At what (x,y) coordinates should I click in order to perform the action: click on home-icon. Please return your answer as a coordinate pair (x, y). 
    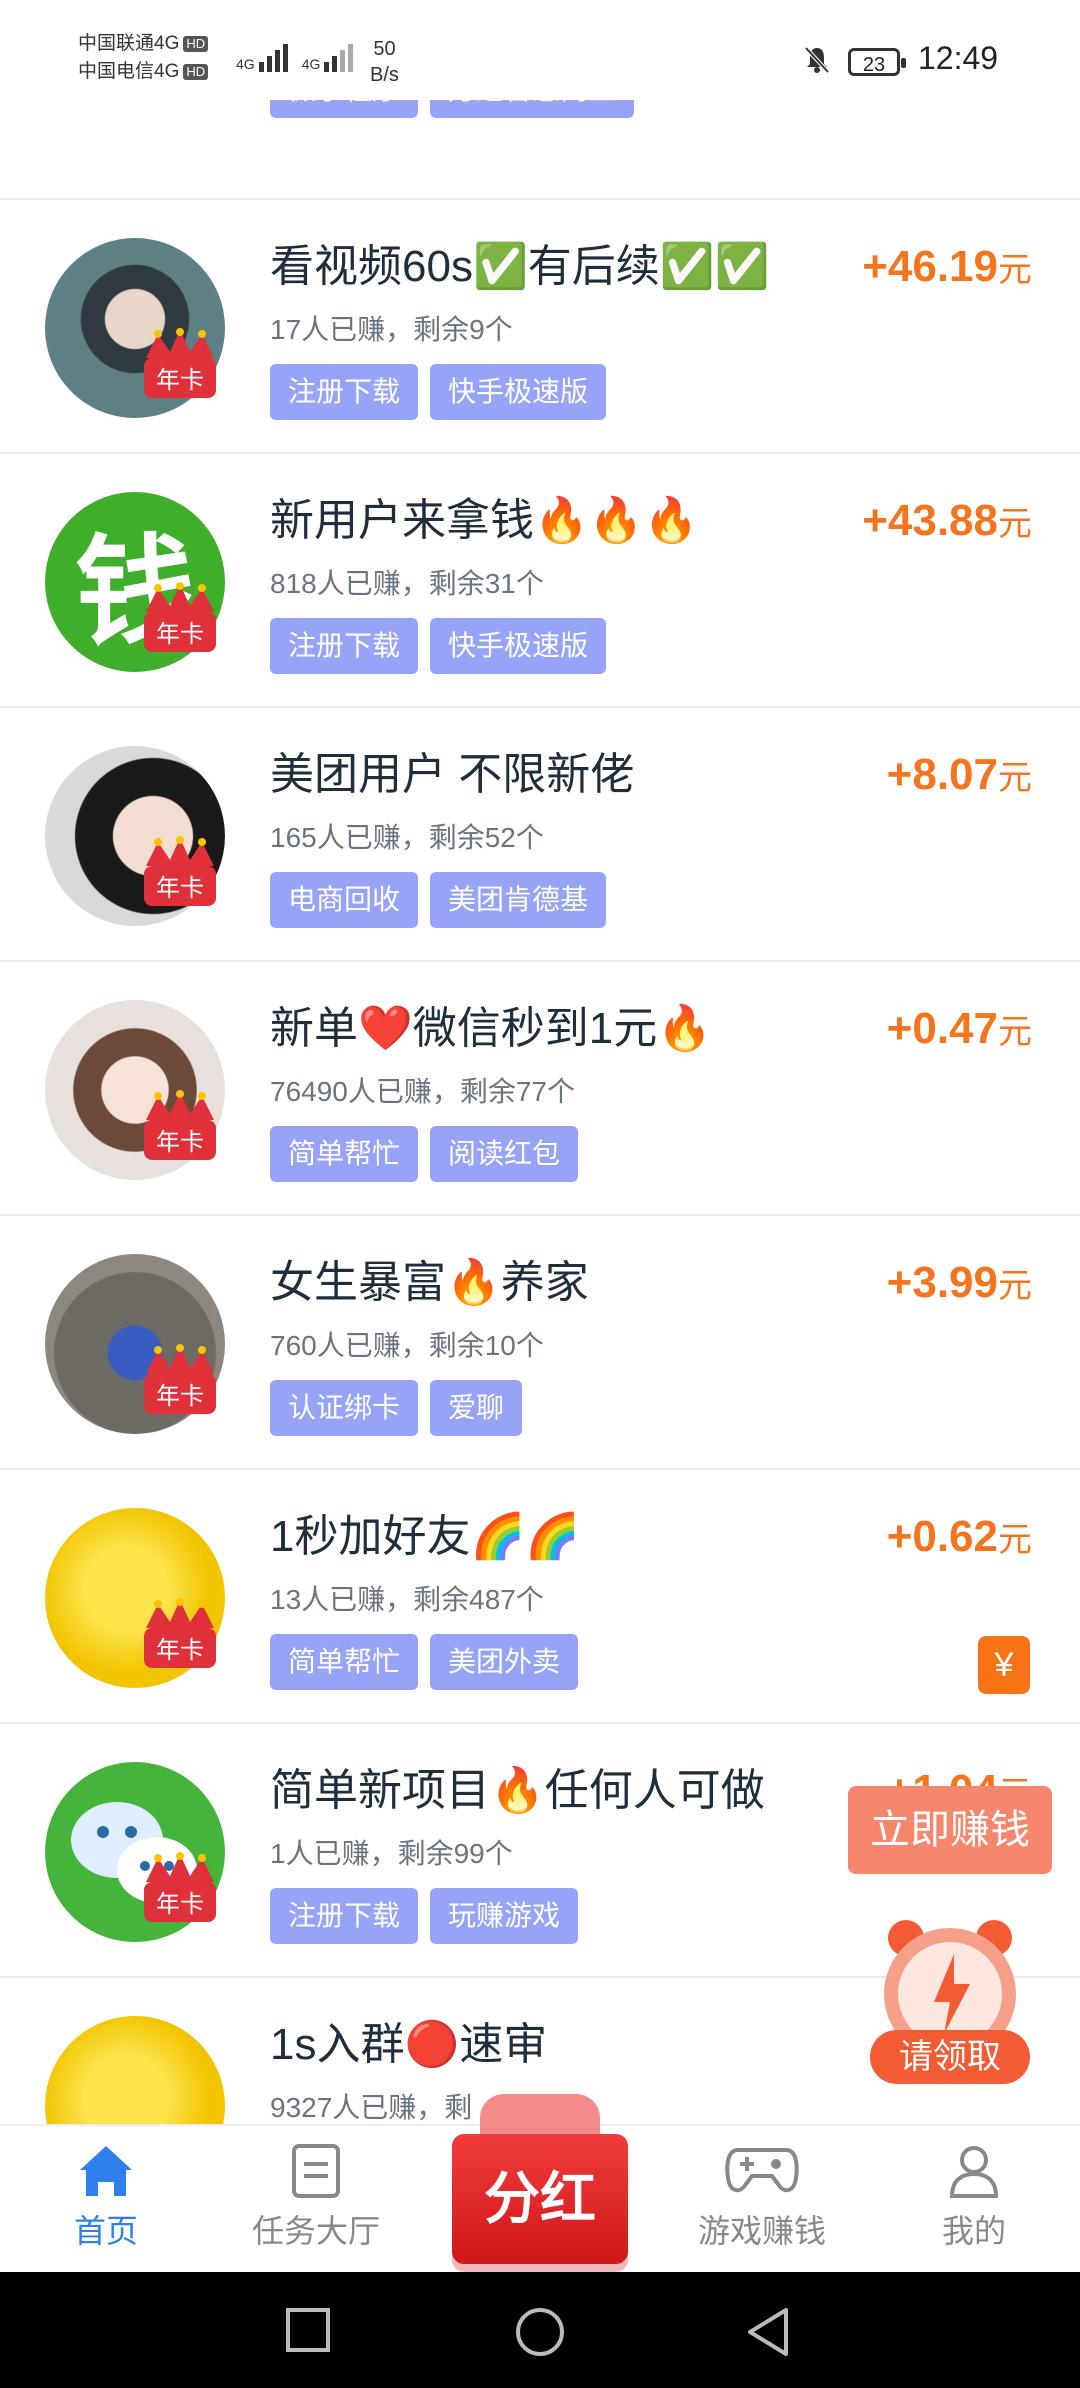
    Looking at the image, I should click on (106, 2171).